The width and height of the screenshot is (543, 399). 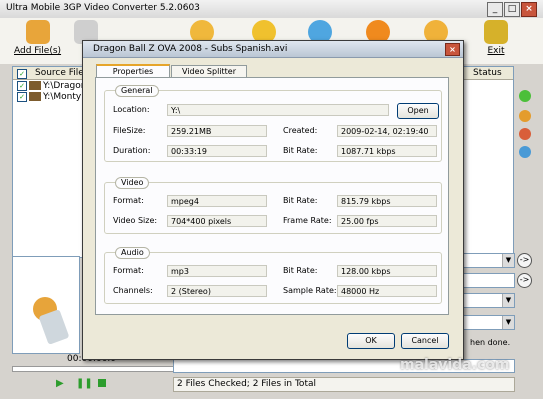 What do you see at coordinates (489, 280) in the screenshot?
I see `output-field` at bounding box center [489, 280].